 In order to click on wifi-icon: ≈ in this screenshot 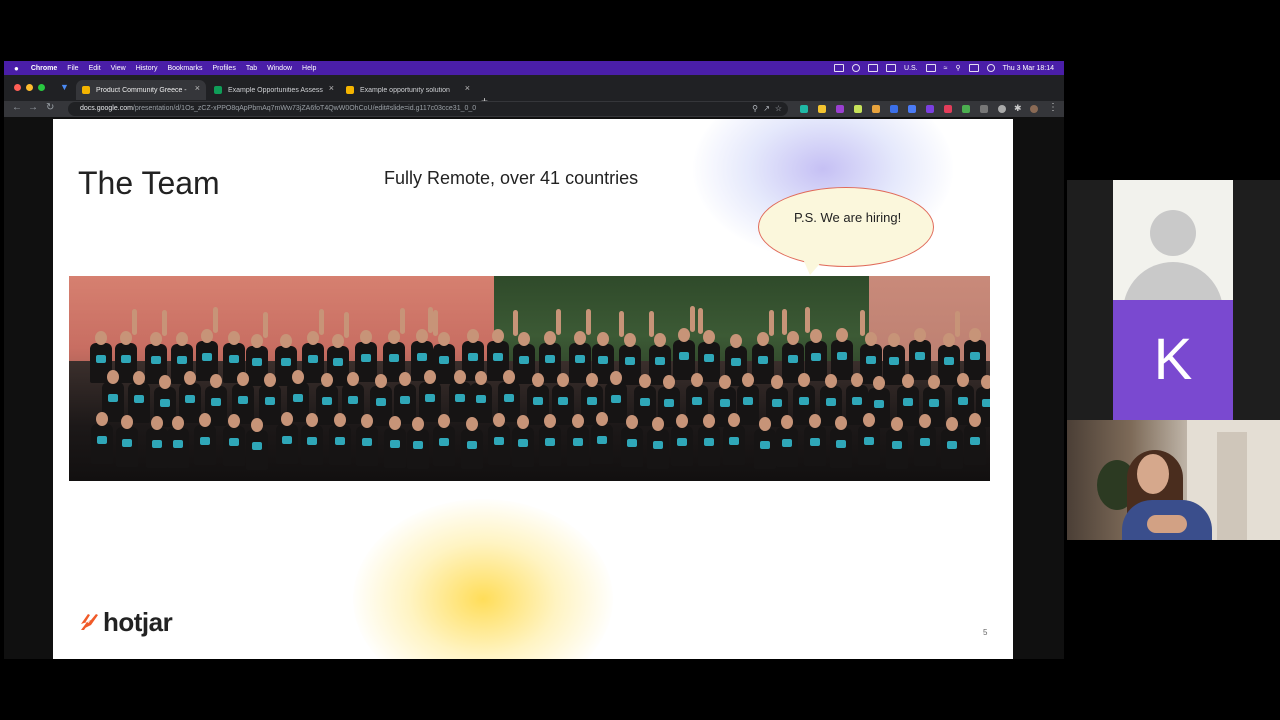, I will do `click(946, 68)`.